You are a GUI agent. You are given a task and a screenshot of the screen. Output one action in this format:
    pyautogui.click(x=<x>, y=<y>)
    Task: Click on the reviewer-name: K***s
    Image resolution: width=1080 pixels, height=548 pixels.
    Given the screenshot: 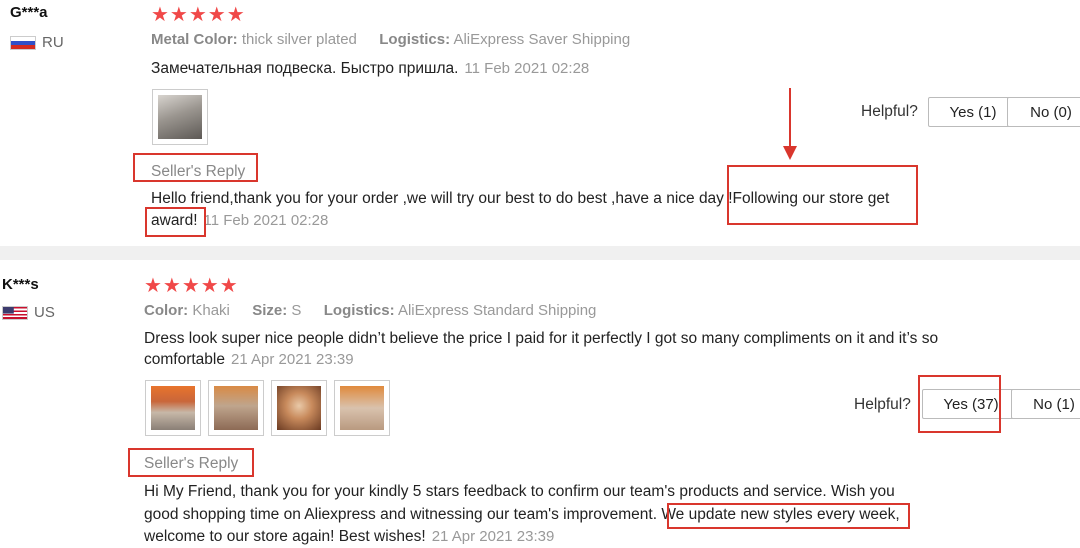 What is the action you would take?
    pyautogui.click(x=20, y=284)
    